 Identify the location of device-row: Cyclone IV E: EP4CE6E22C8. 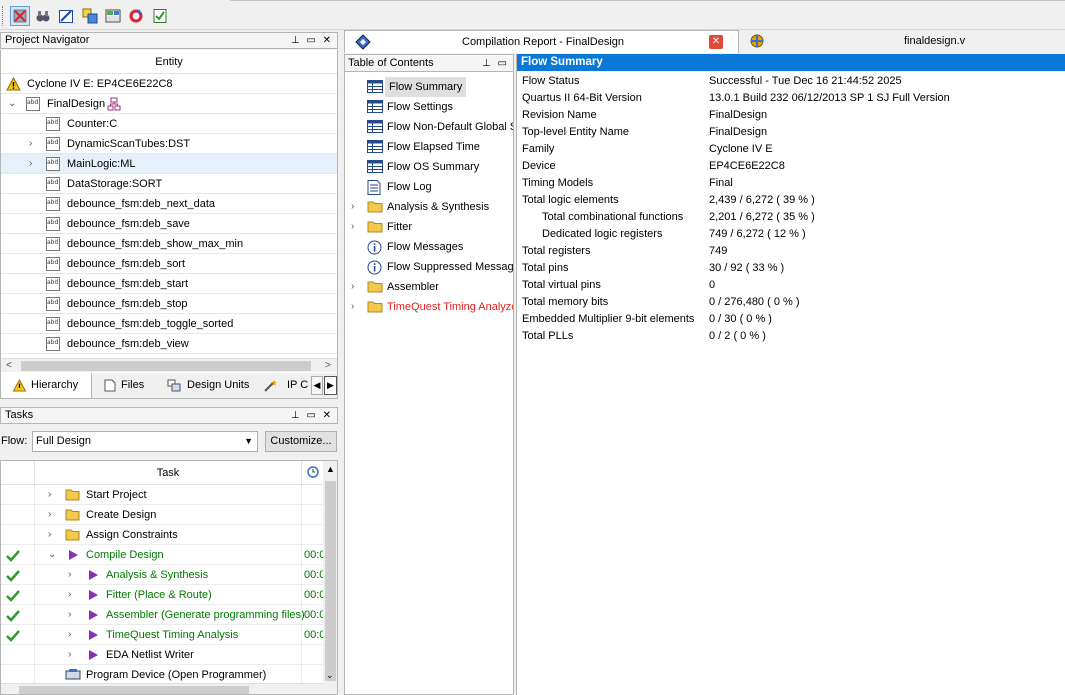
(169, 84).